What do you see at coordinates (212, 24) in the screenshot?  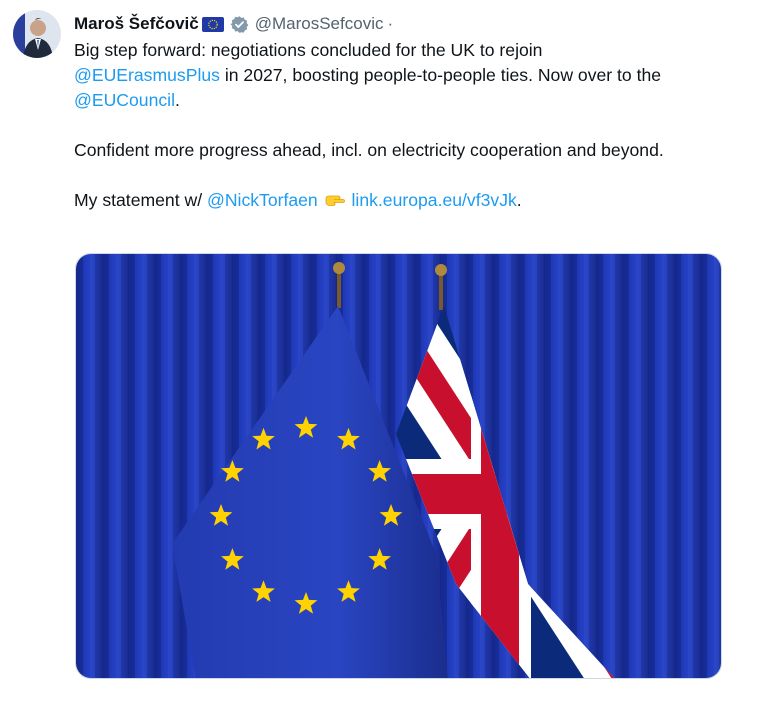 I see `eu-flag-emoji-icon` at bounding box center [212, 24].